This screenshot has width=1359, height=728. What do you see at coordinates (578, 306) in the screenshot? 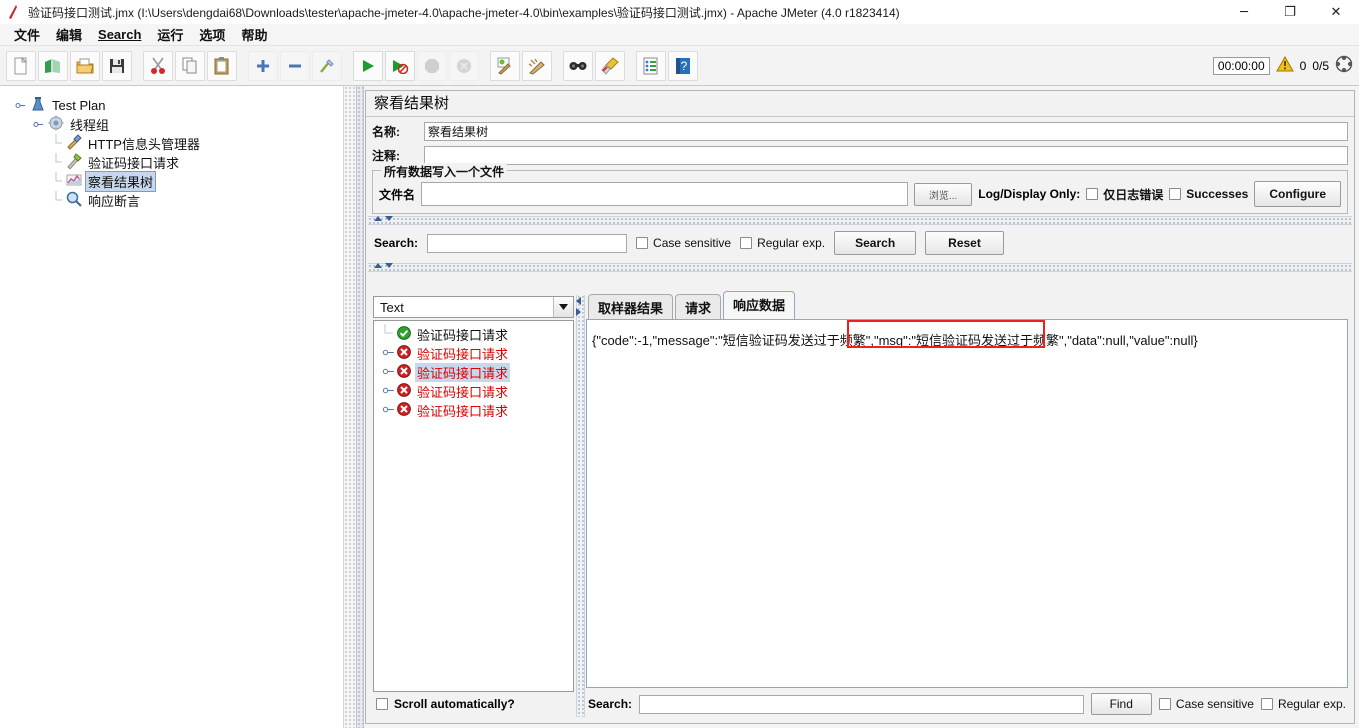
I see `results-split-arrows` at bounding box center [578, 306].